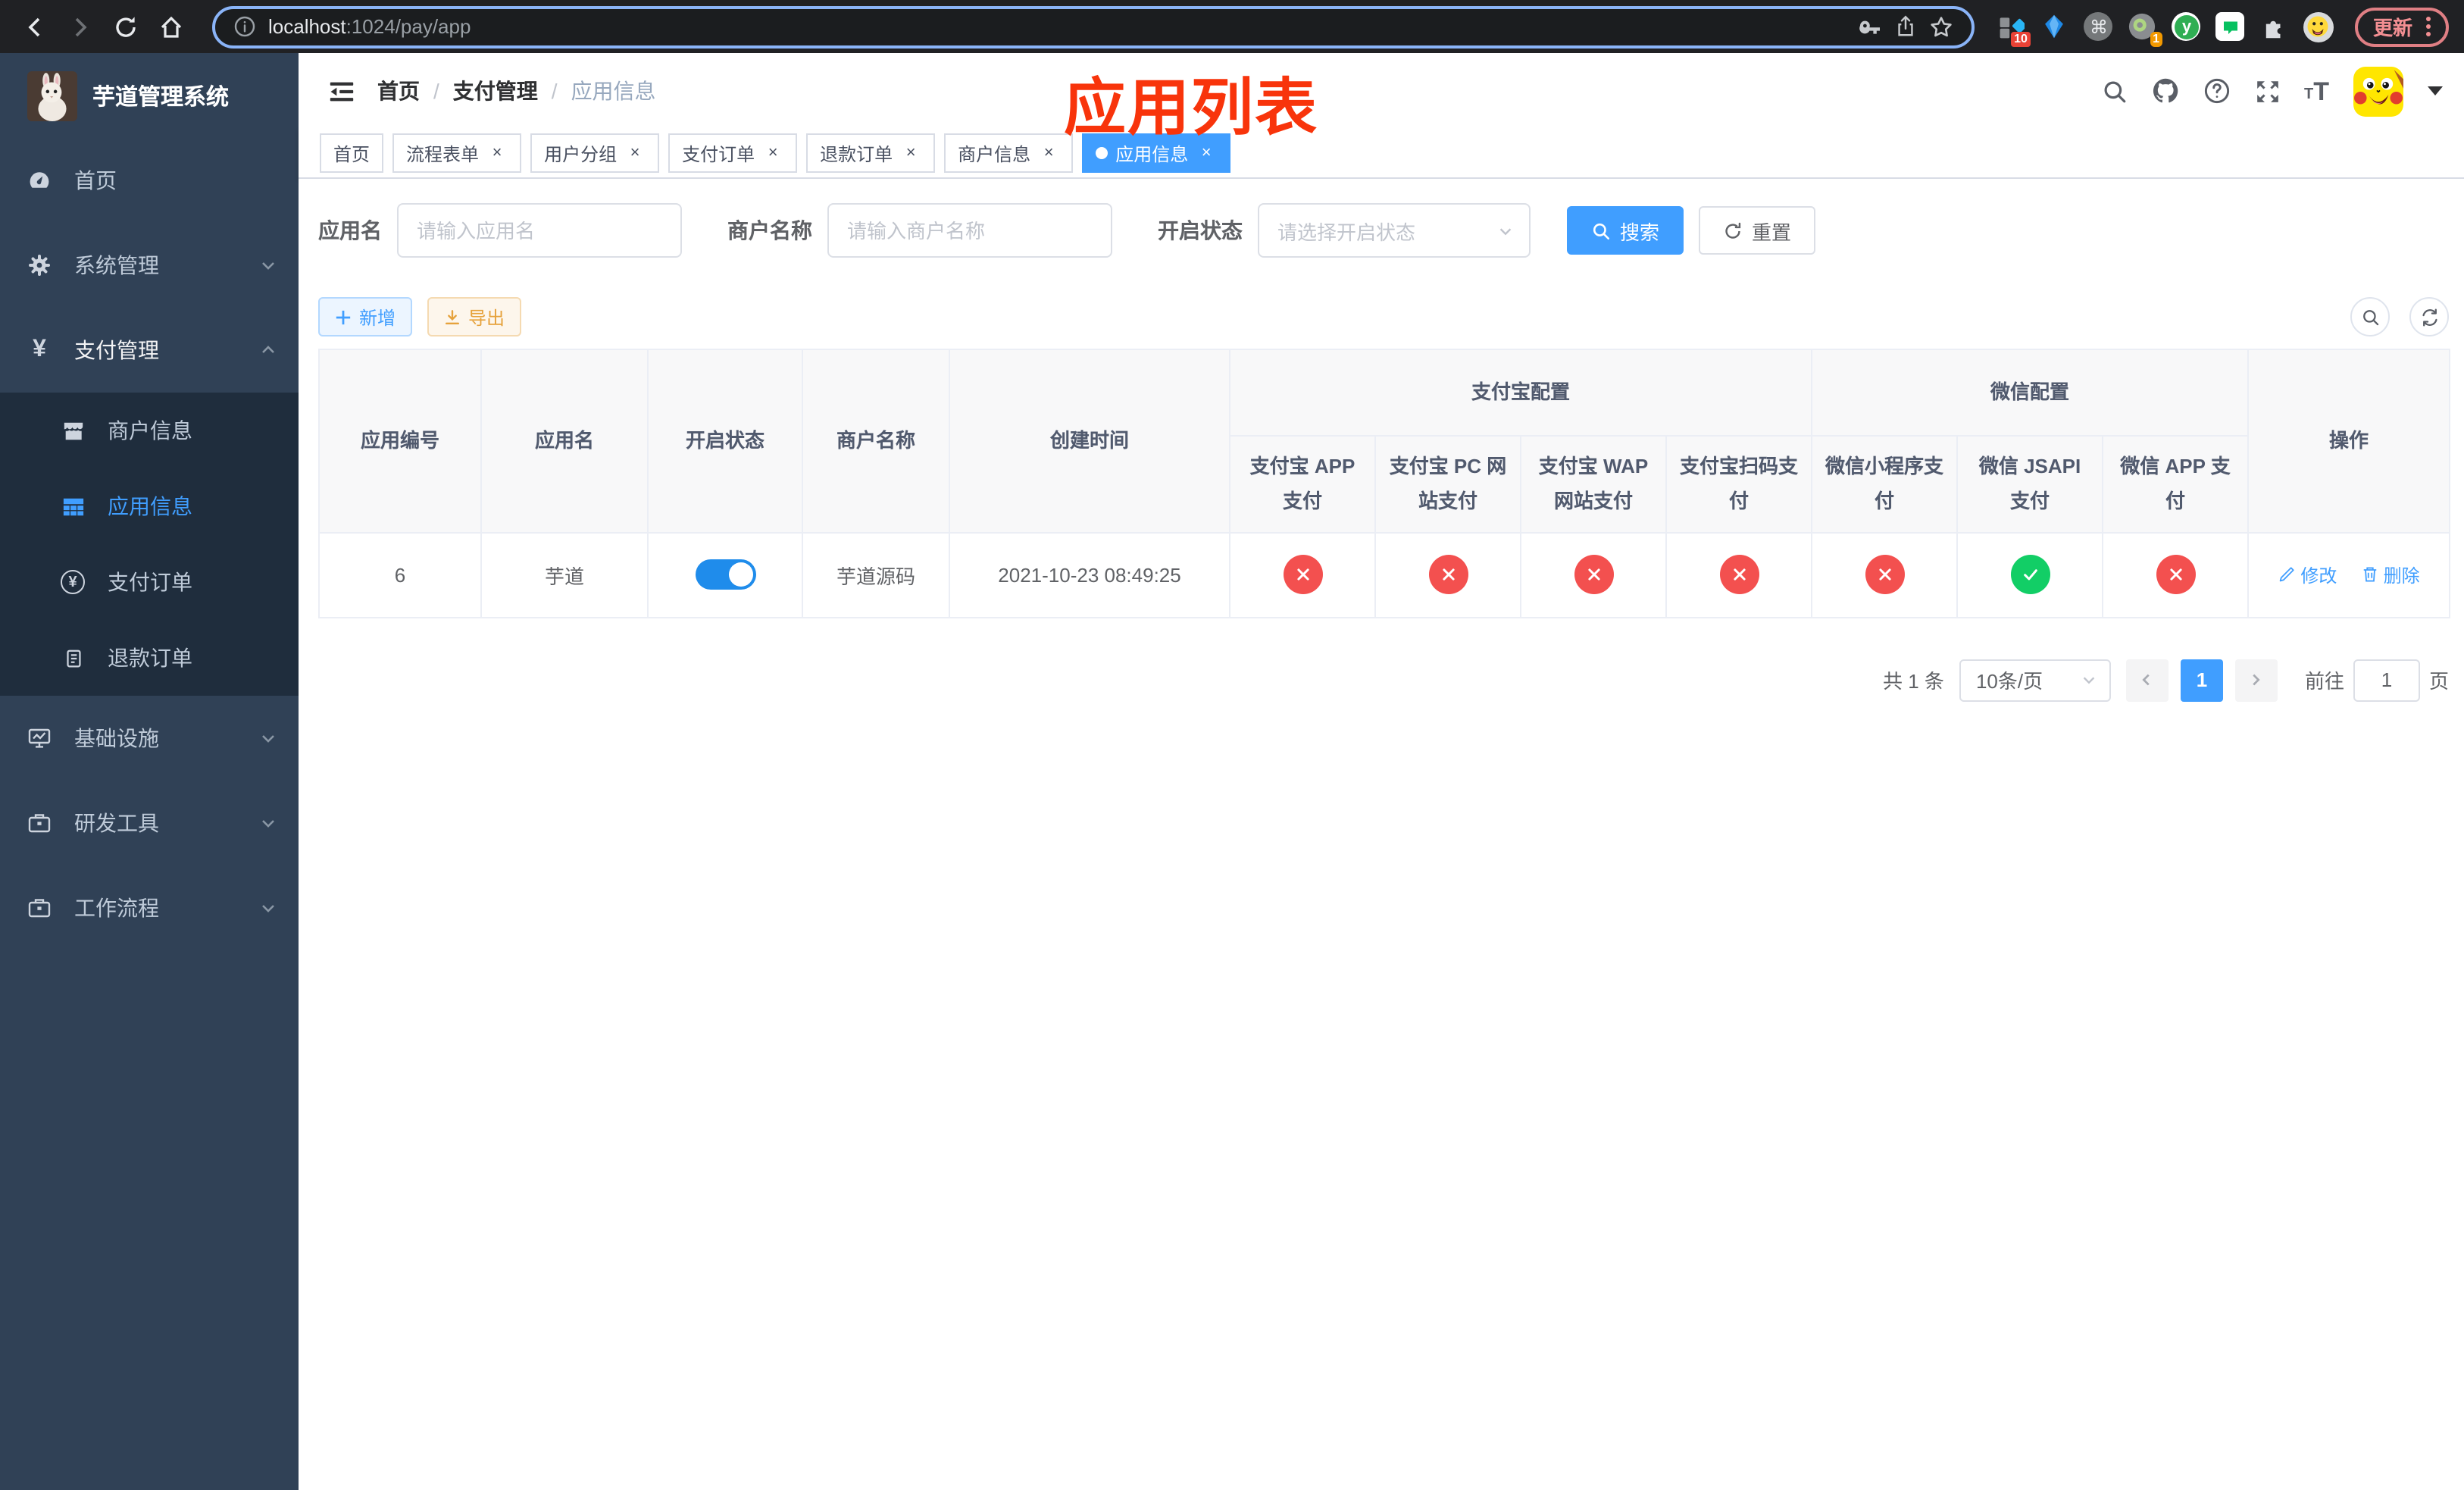  What do you see at coordinates (2307, 575) in the screenshot?
I see `edit-link: 修改` at bounding box center [2307, 575].